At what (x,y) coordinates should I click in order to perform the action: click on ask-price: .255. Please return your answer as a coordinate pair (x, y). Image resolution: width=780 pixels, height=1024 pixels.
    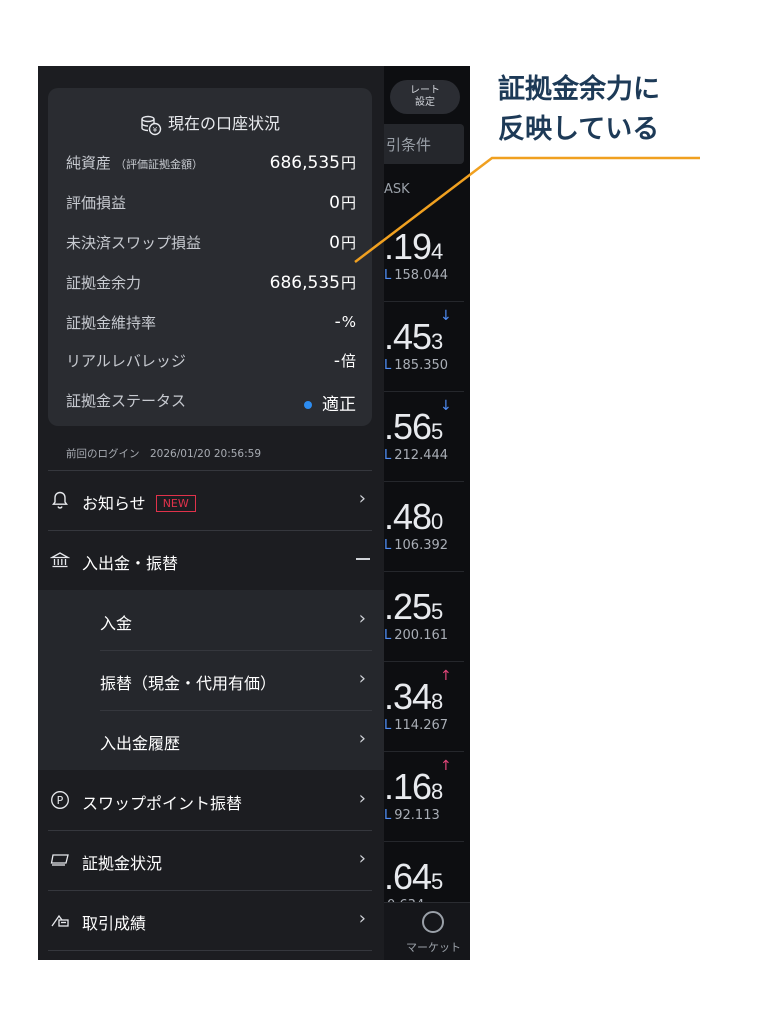
    Looking at the image, I should click on (413, 607).